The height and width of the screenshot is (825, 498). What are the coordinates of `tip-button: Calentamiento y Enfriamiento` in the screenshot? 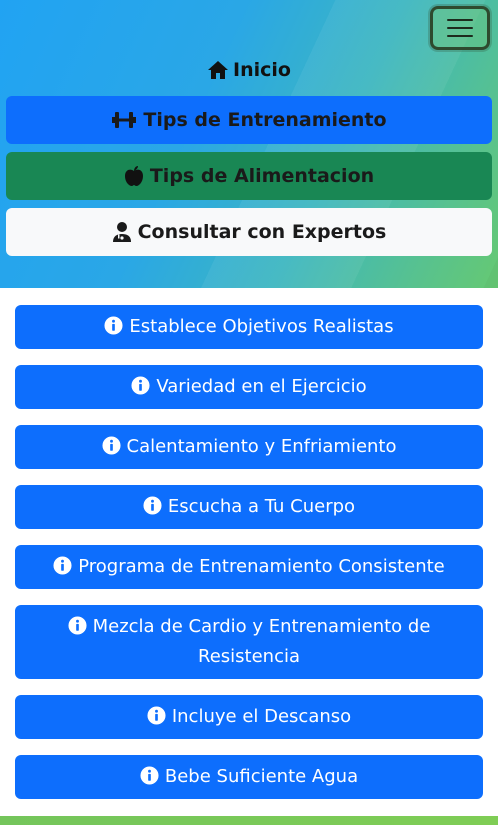 It's located at (249, 447).